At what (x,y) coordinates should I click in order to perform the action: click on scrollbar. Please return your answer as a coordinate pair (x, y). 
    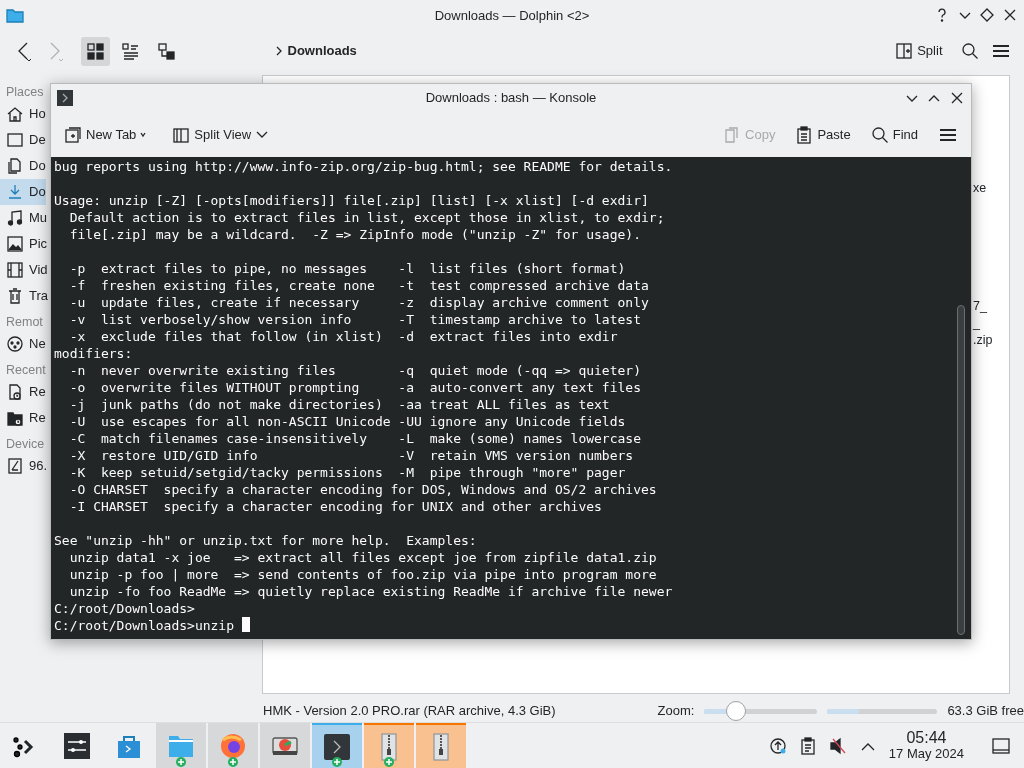
    Looking at the image, I should click on (961, 470).